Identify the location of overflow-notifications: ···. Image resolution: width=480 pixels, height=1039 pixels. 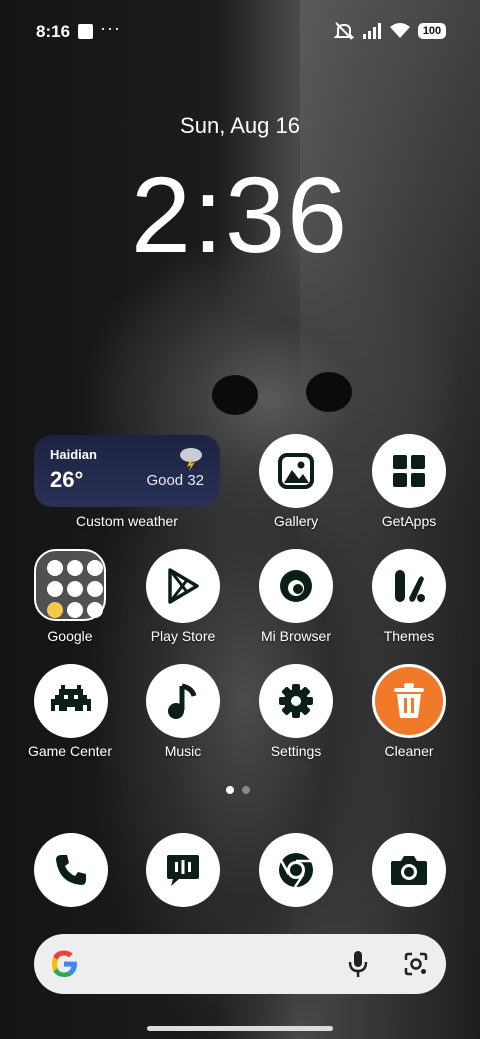
(110, 28).